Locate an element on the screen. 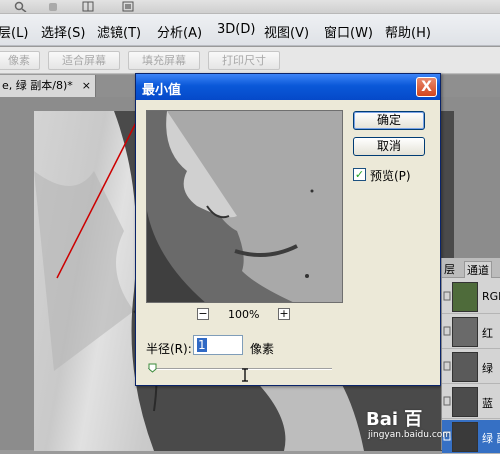 The height and width of the screenshot is (454, 500). cancel-button: 取消 is located at coordinates (389, 146).